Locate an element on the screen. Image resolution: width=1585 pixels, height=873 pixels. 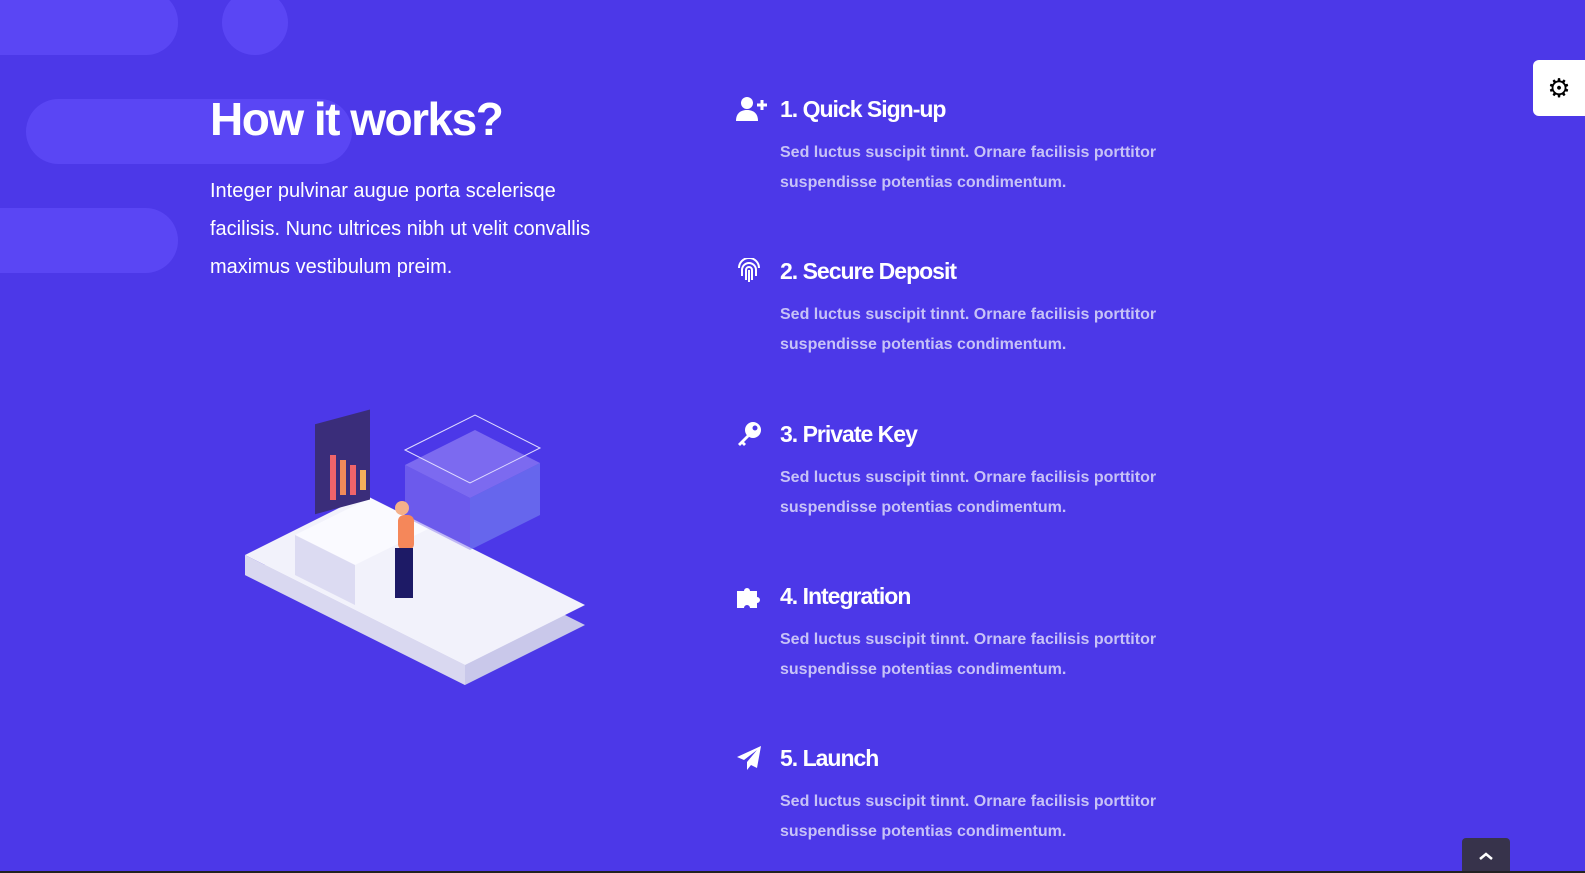
user-plus-icon is located at coordinates (758, 109).